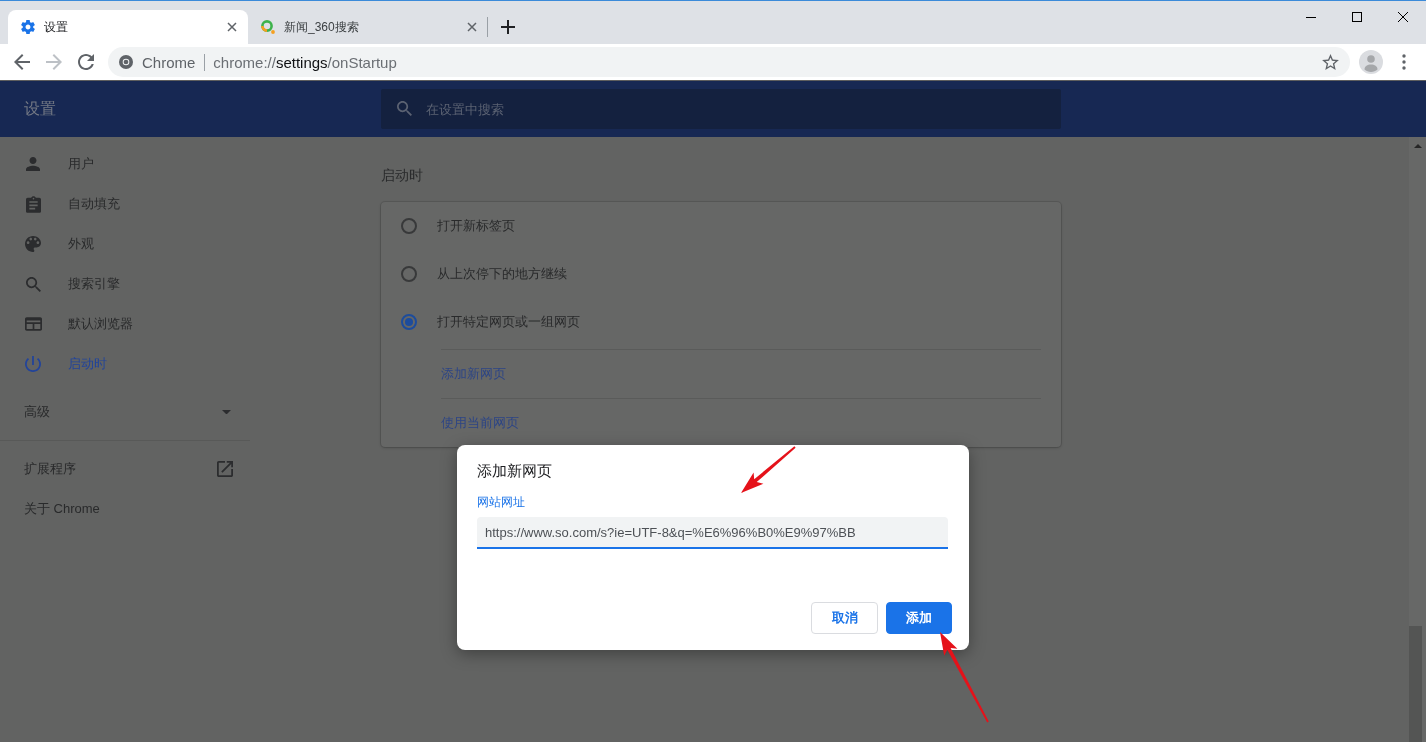  What do you see at coordinates (40, 108) in the screenshot?
I see `settings-title: 设置` at bounding box center [40, 108].